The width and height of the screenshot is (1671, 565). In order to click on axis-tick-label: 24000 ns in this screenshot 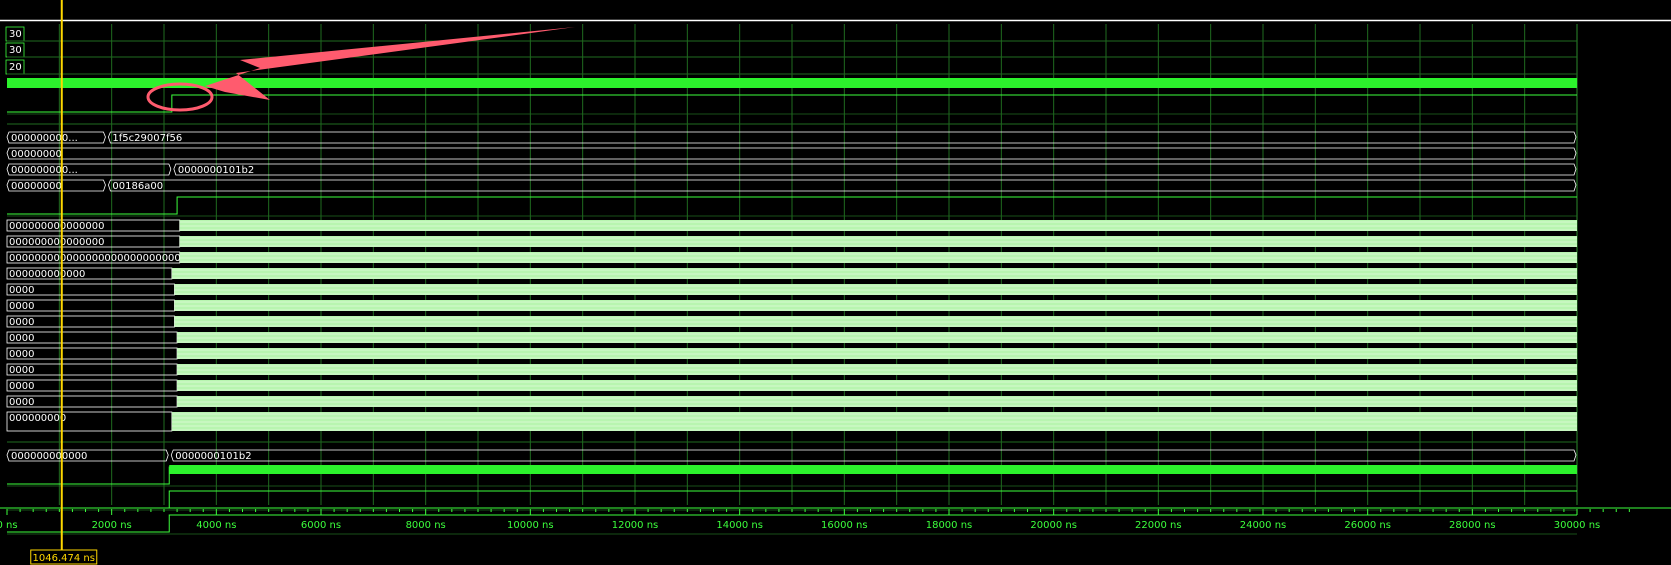, I will do `click(1263, 525)`.